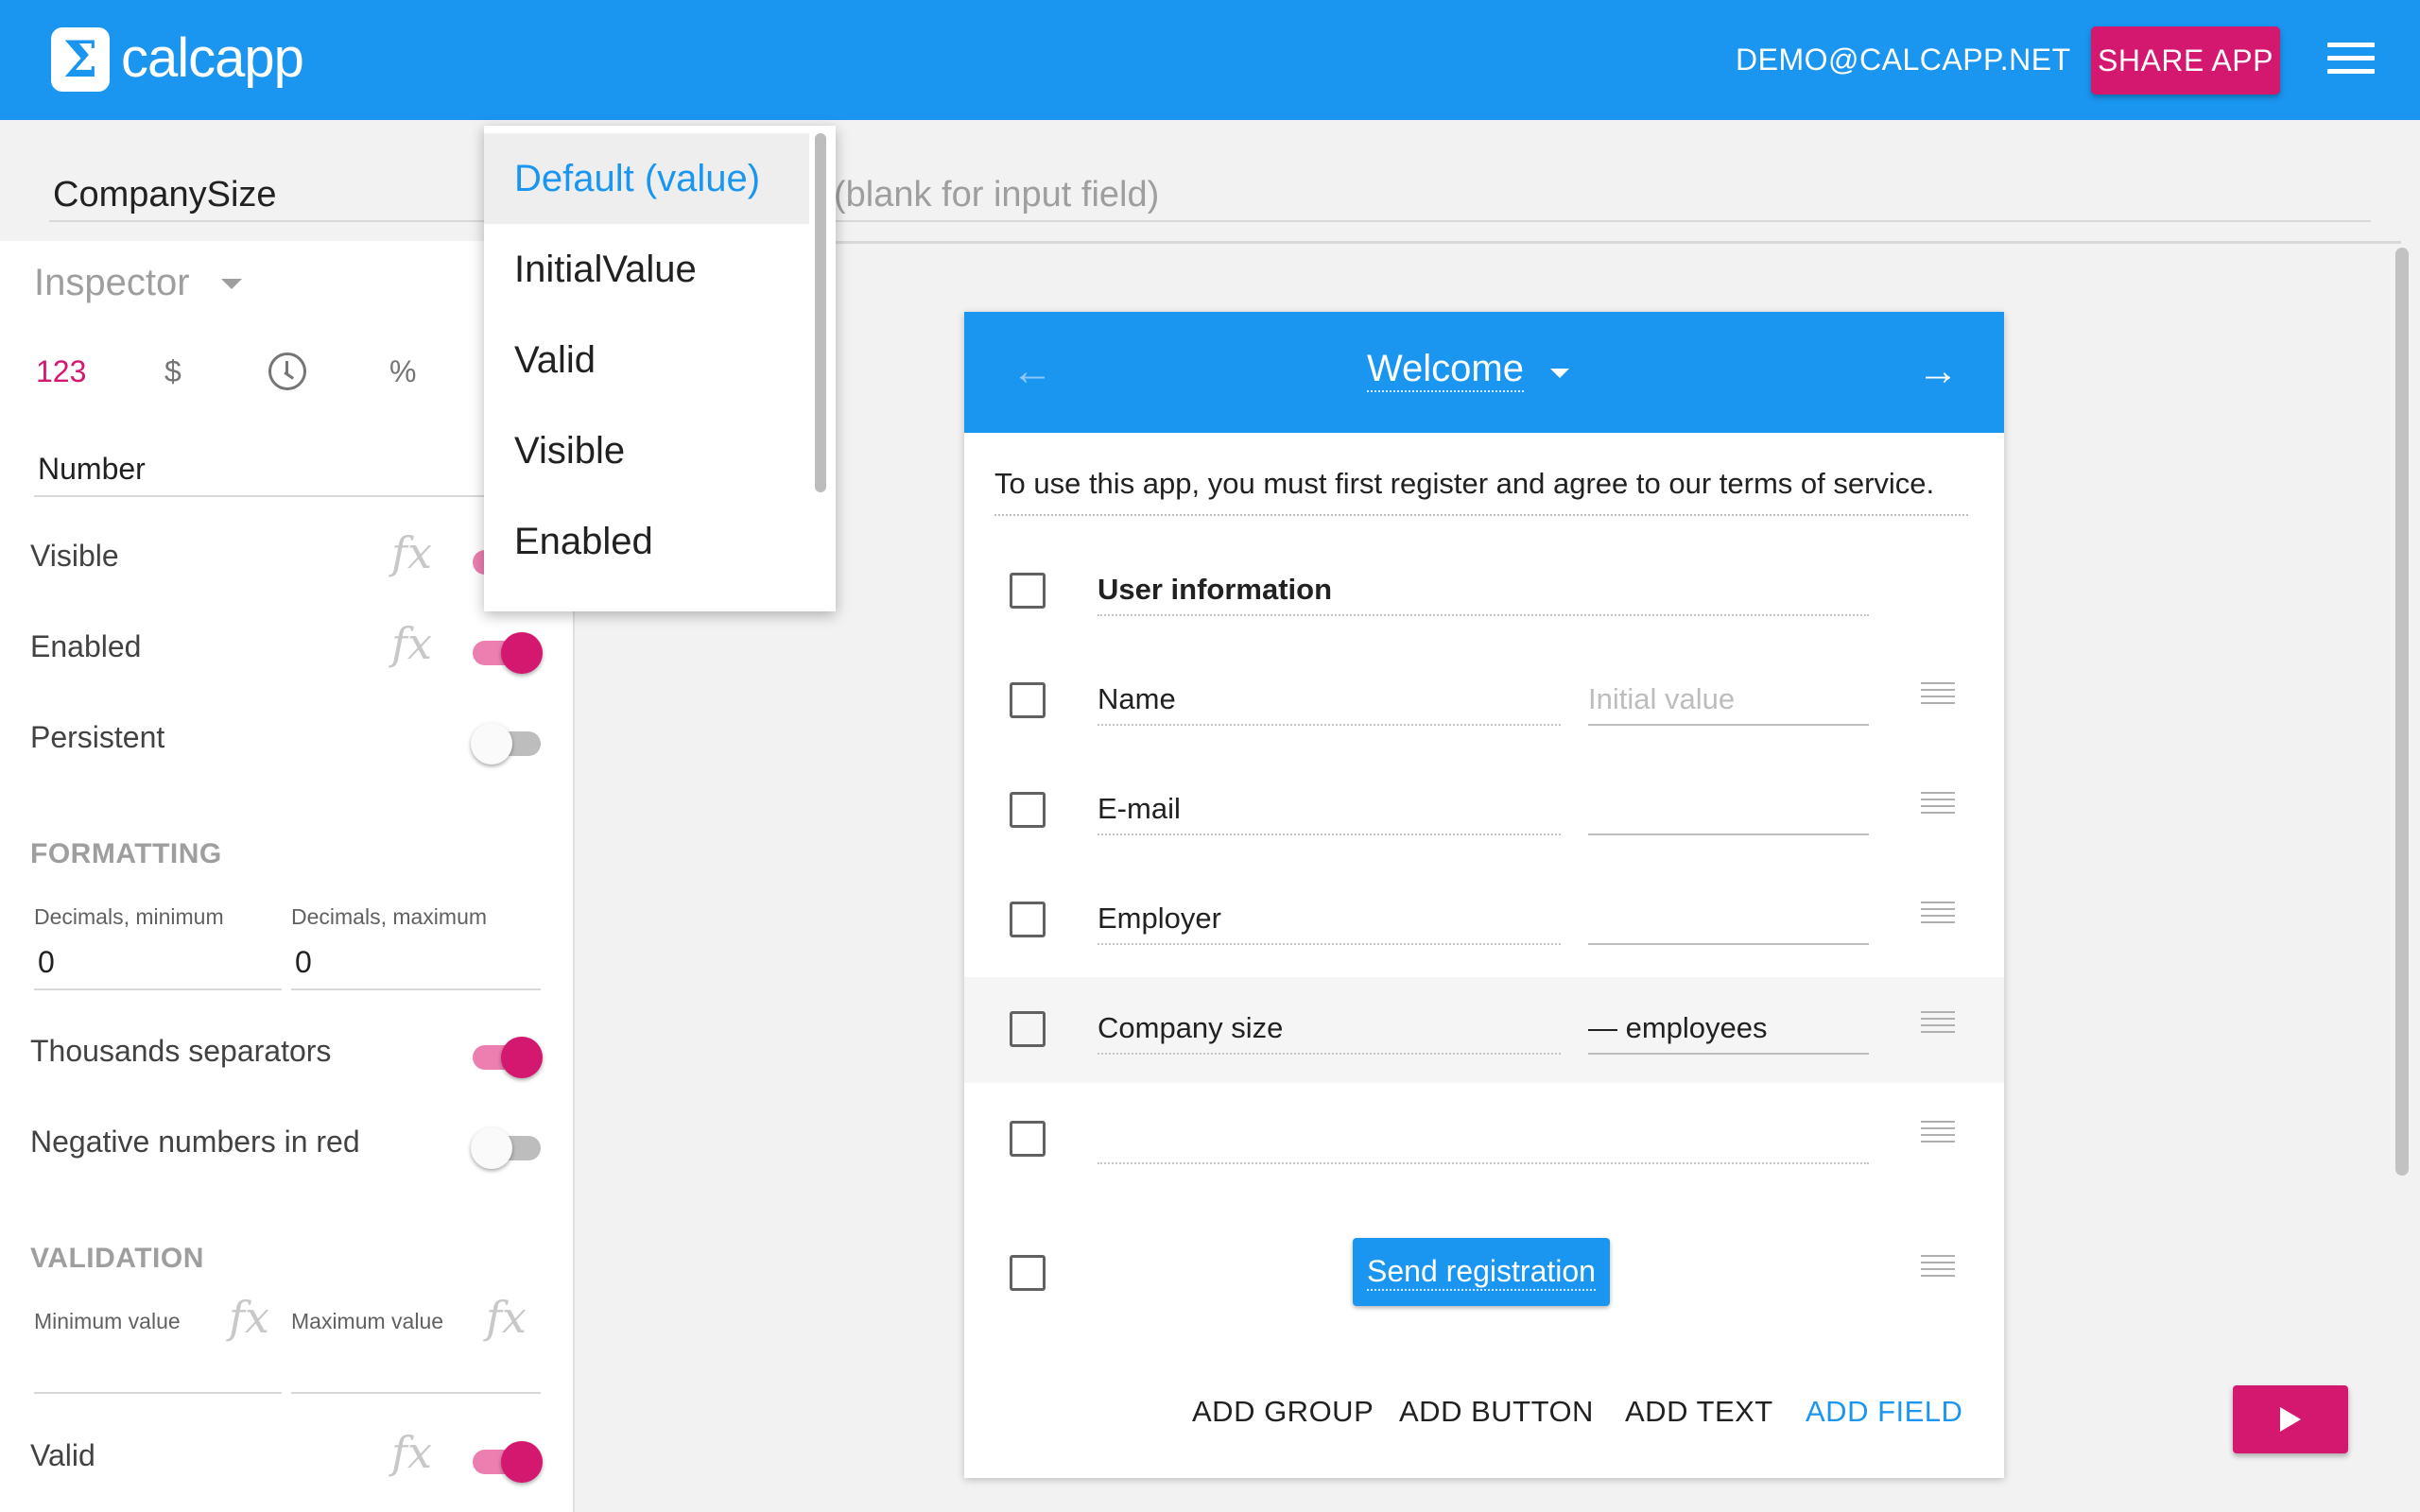 Image resolution: width=2420 pixels, height=1512 pixels. I want to click on page-caret-icon, so click(1559, 373).